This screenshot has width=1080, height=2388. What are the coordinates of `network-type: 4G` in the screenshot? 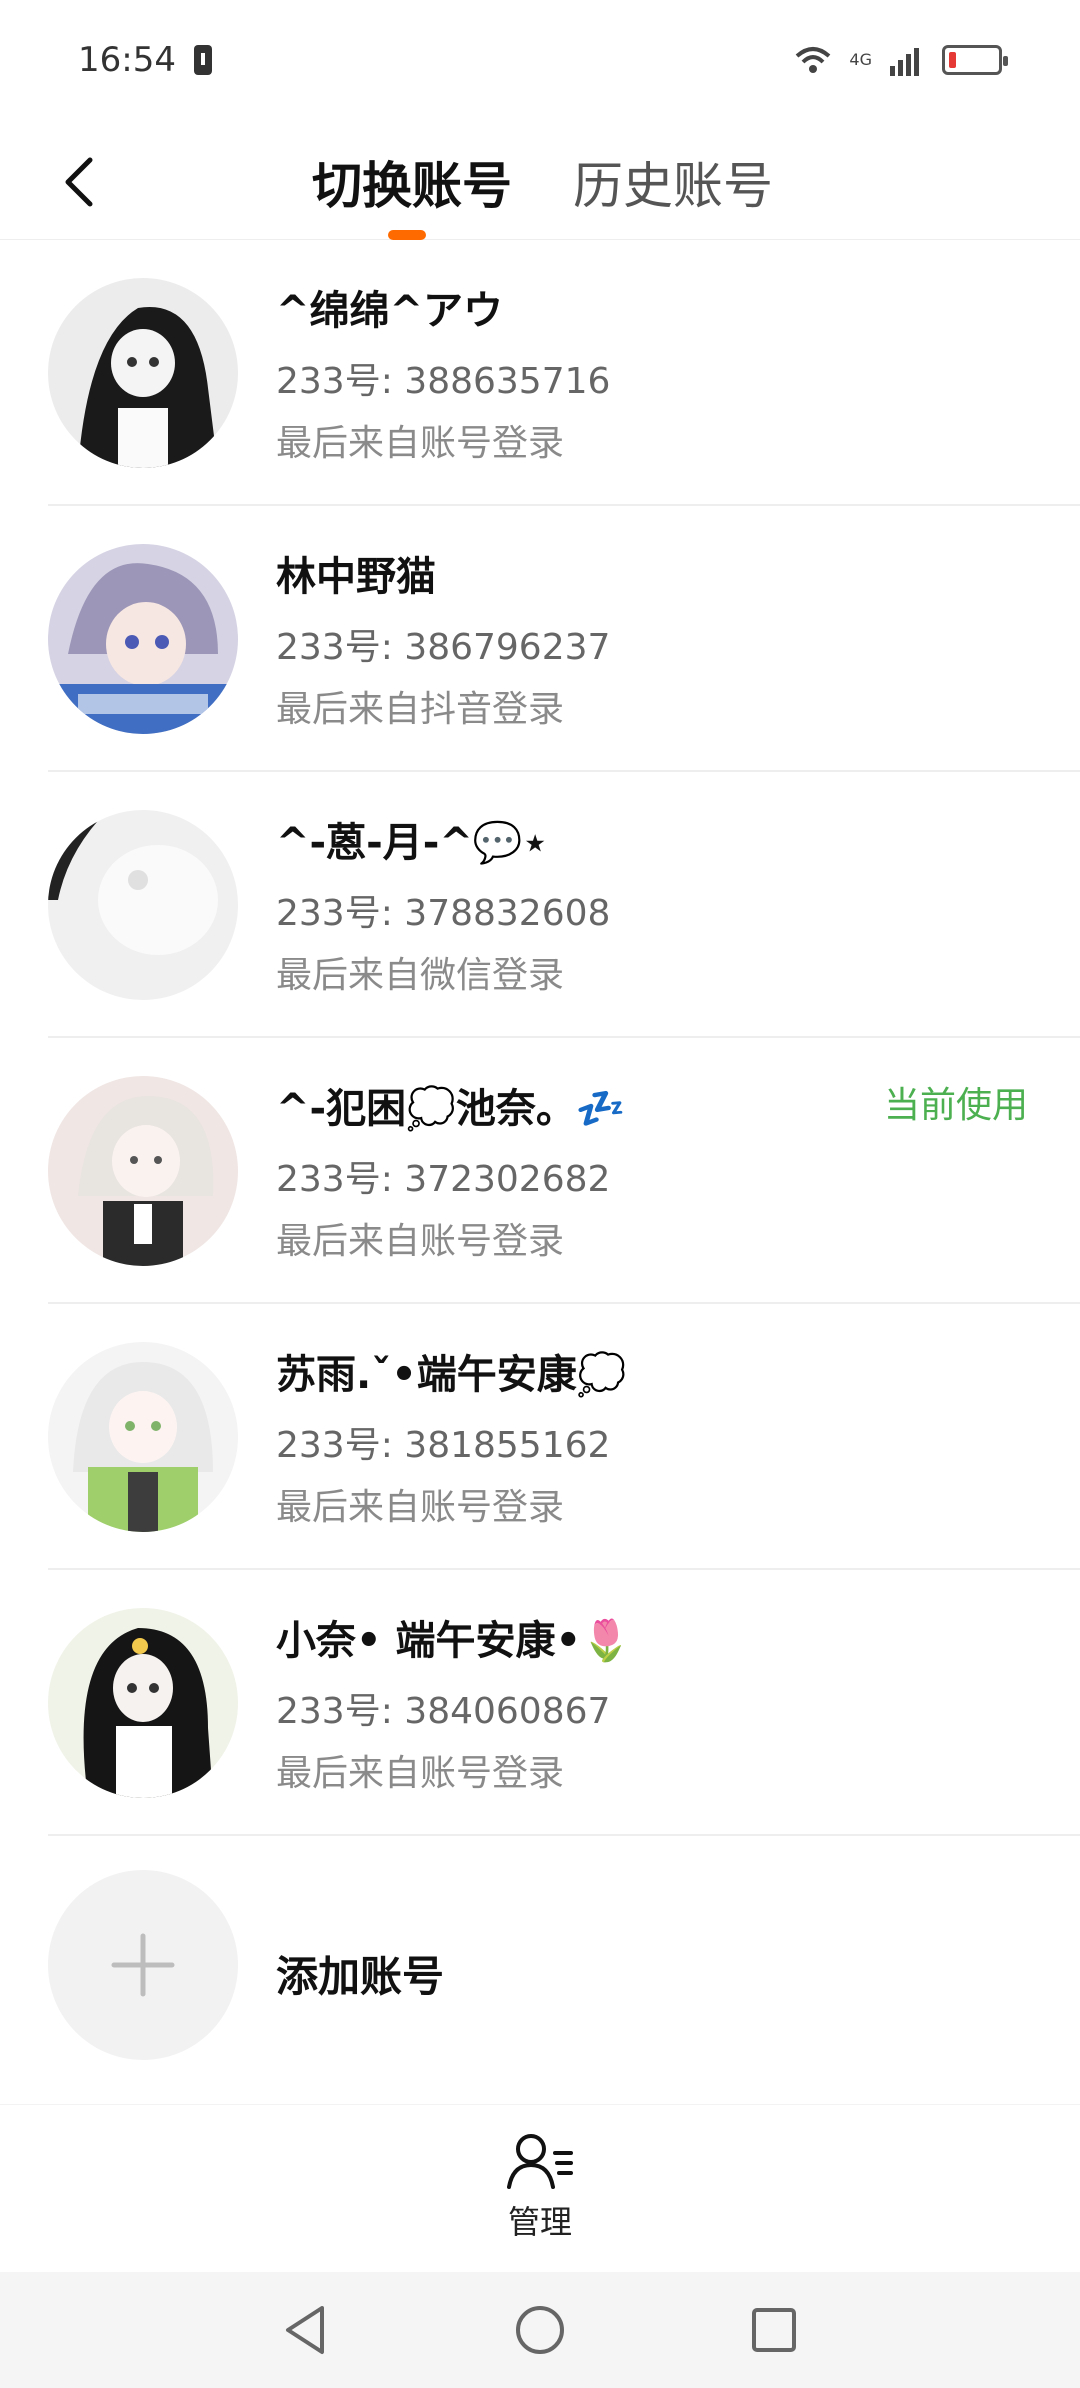 It's located at (860, 59).